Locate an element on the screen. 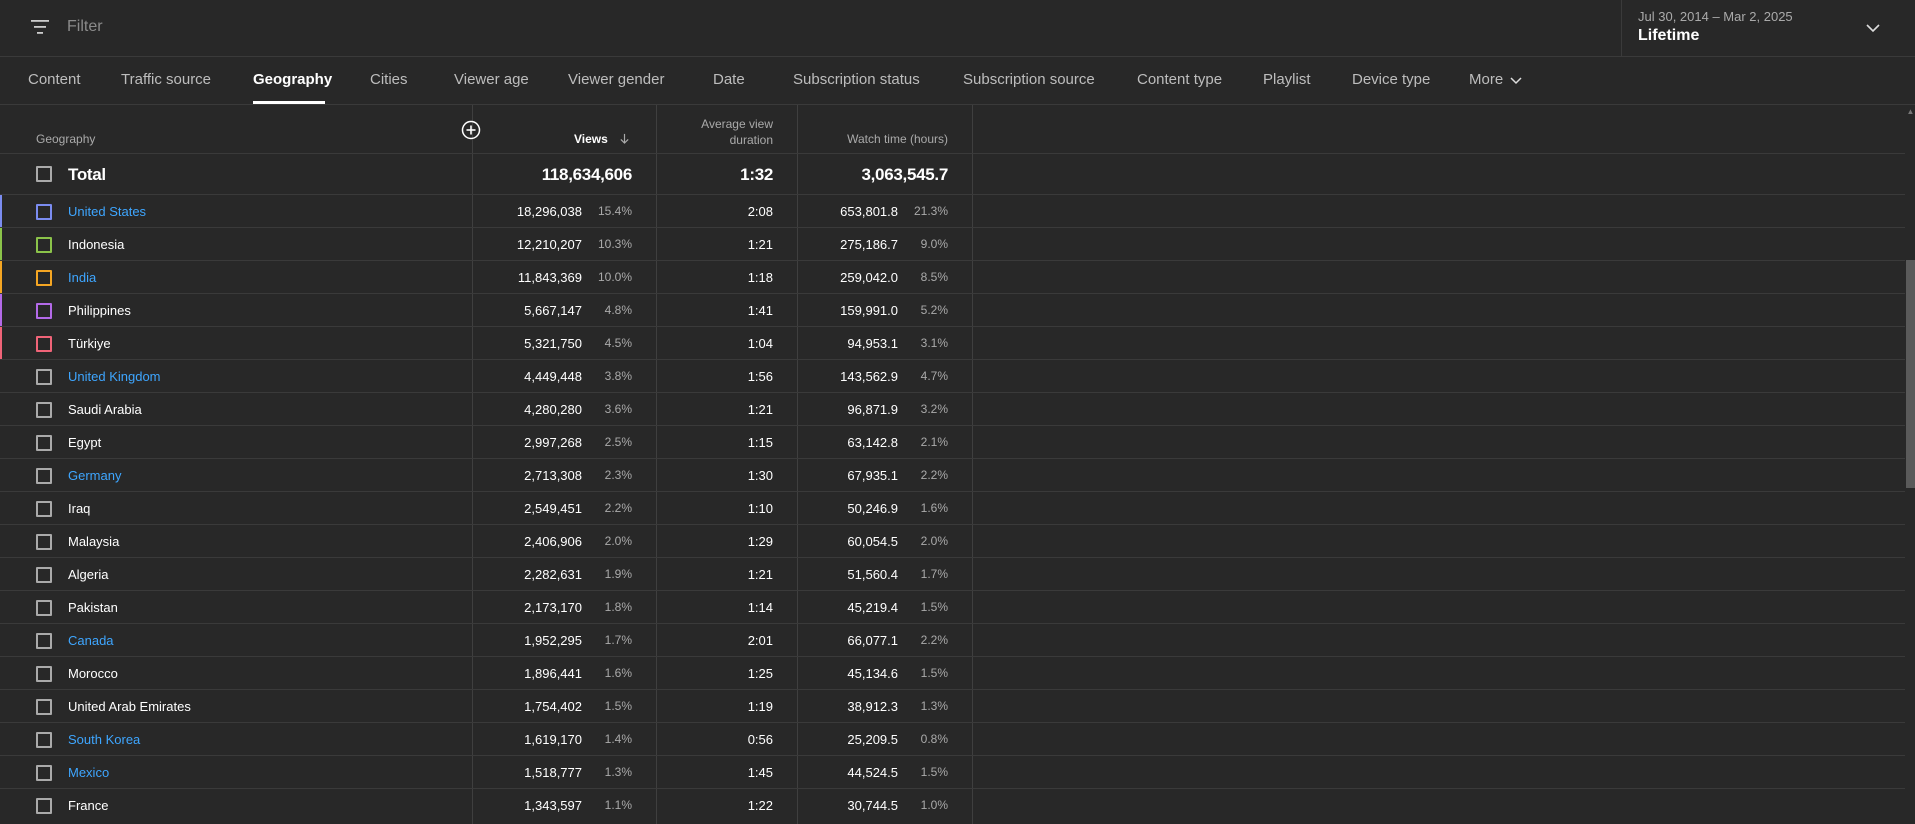 The width and height of the screenshot is (1915, 824). filter-input: Filter is located at coordinates (85, 27).